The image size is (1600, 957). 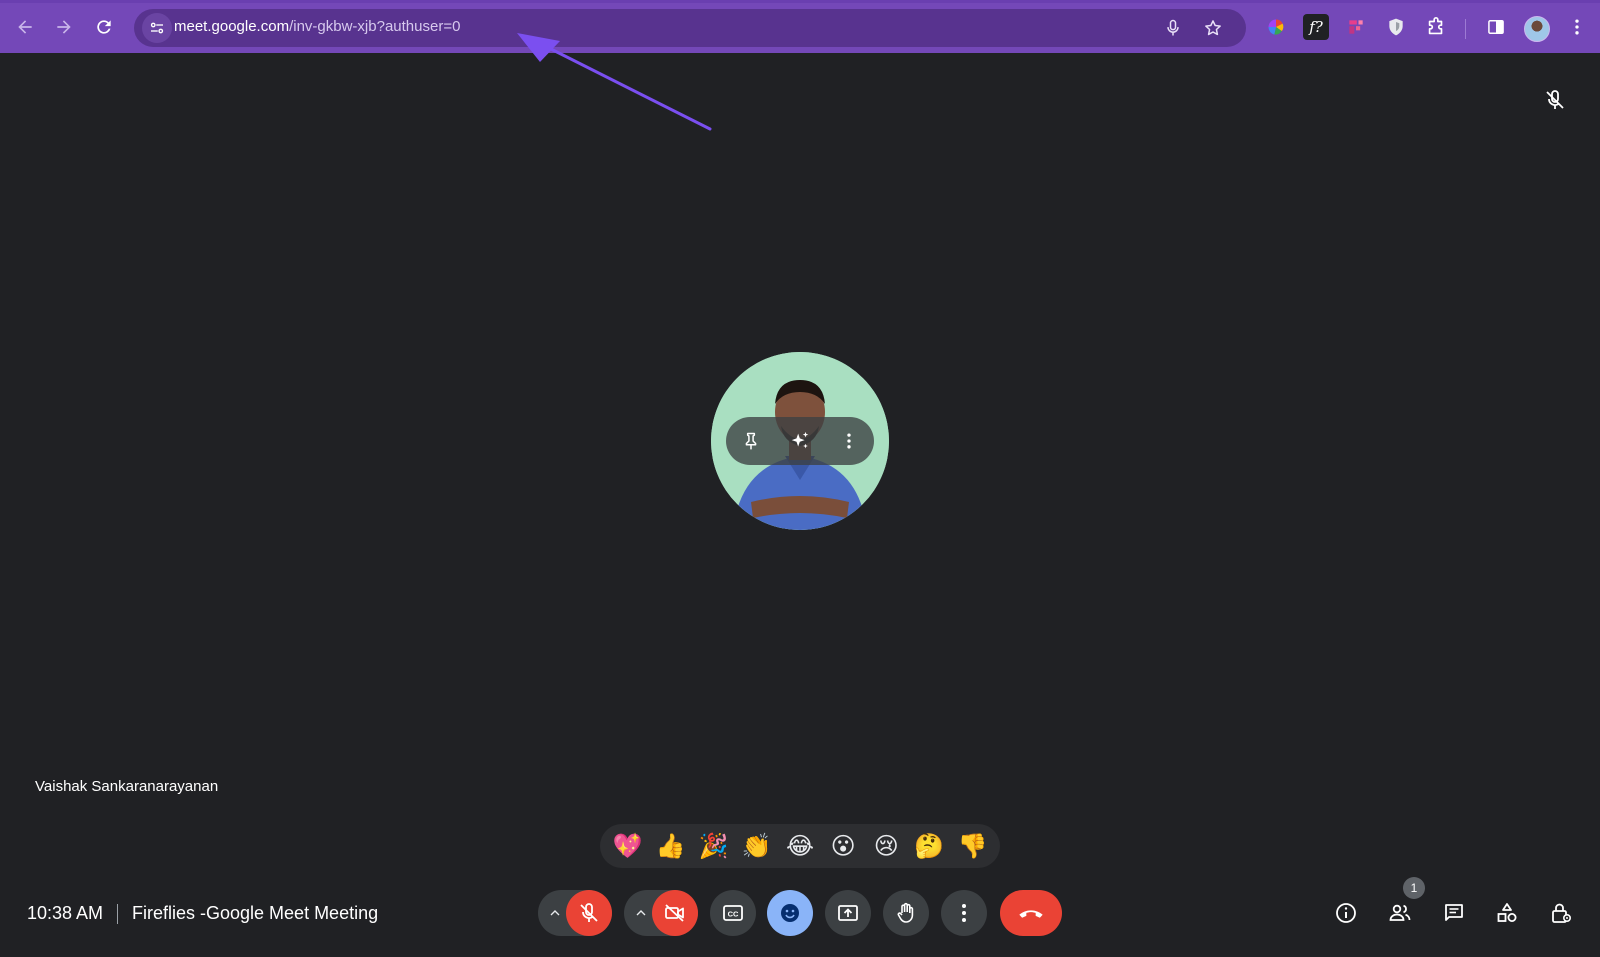 I want to click on fonts-extension: f?, so click(x=1316, y=27).